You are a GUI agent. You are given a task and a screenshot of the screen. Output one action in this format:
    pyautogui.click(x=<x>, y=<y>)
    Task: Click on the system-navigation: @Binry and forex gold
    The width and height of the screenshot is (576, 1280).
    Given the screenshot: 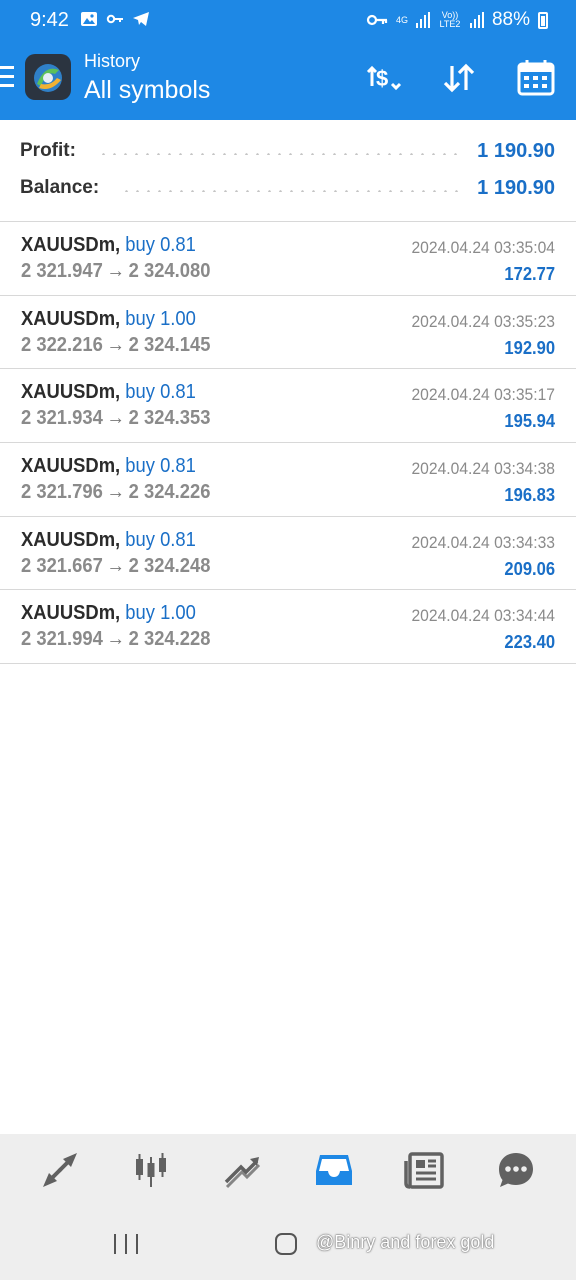 What is the action you would take?
    pyautogui.click(x=288, y=1243)
    